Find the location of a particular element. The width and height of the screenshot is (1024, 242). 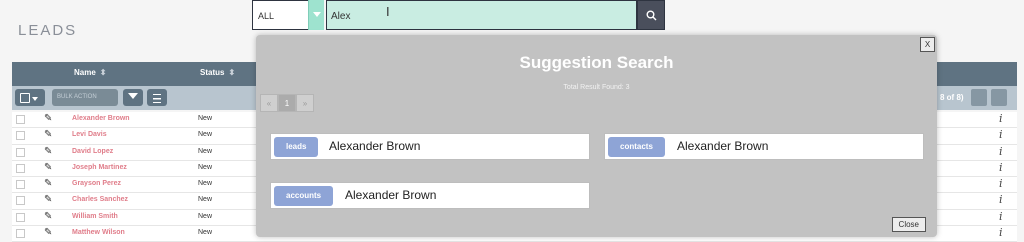

lead-name-link: Charles Sanchez is located at coordinates (100, 199).